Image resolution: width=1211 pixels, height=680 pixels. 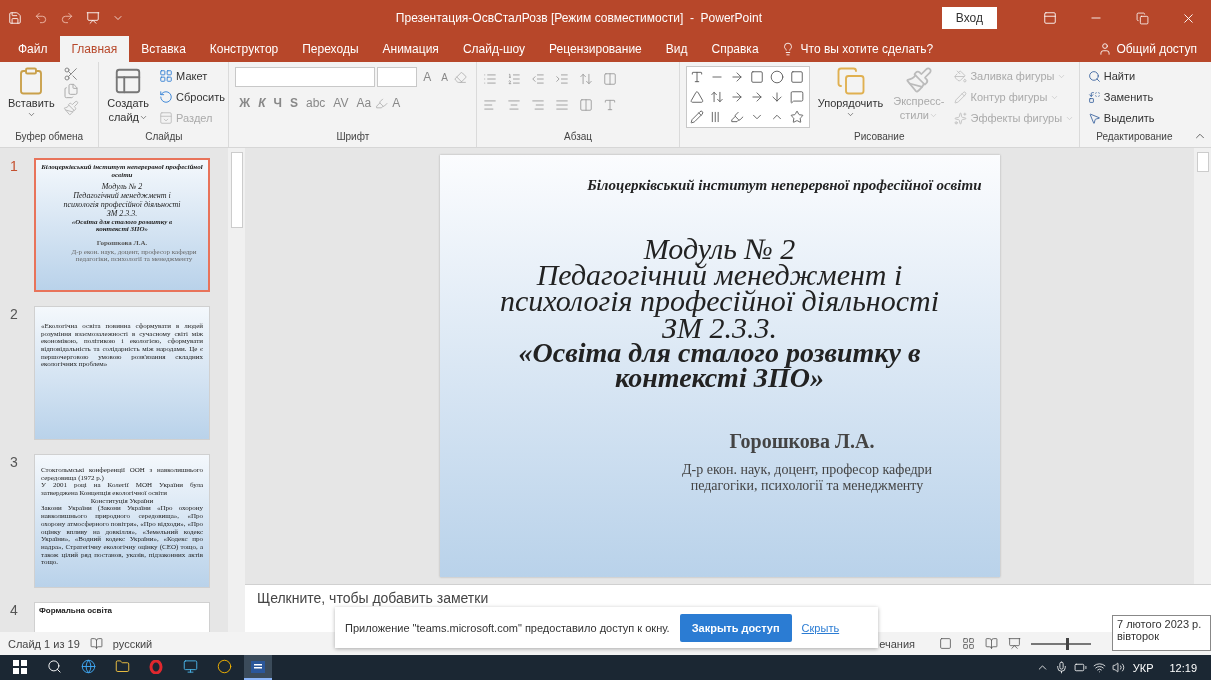 What do you see at coordinates (578, 18) in the screenshot?
I see `window-title: Презентация-ОсвСталРозв [Режим совместимости] - PowerPoint` at bounding box center [578, 18].